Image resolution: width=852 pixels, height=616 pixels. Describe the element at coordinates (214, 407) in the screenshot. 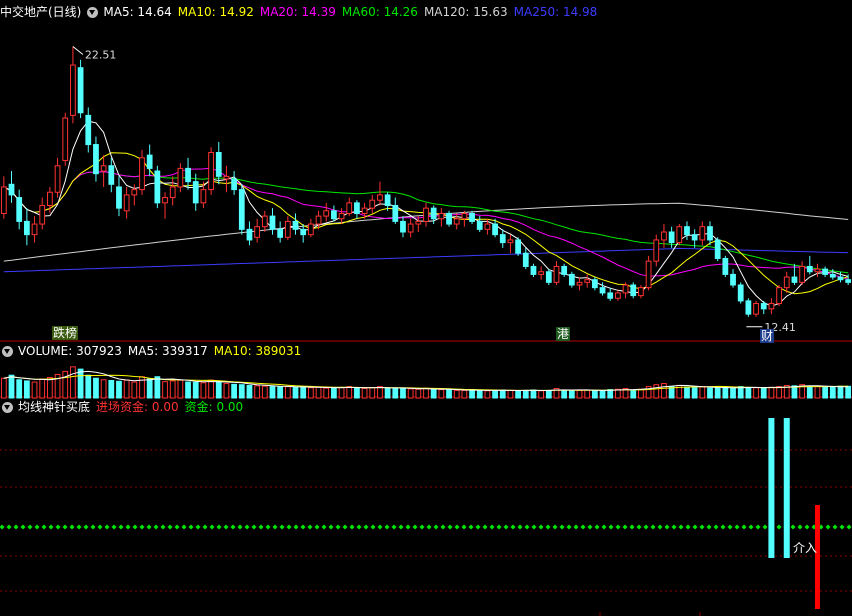

I see `fund-label: 资金: 0.00` at that location.